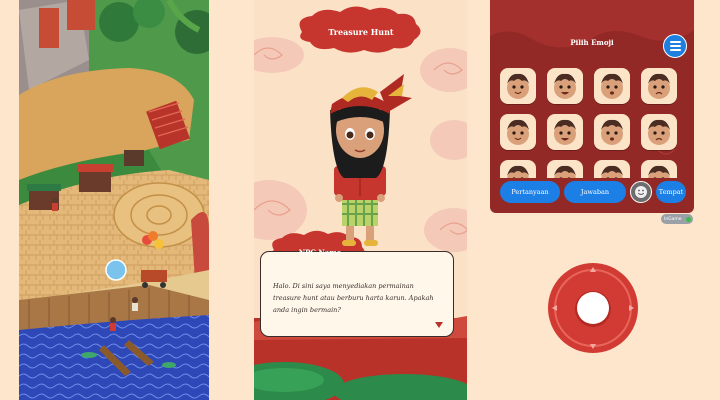 The height and width of the screenshot is (400, 720). What do you see at coordinates (361, 32) in the screenshot?
I see `treasure-hunt-title: Treasure Hunt` at bounding box center [361, 32].